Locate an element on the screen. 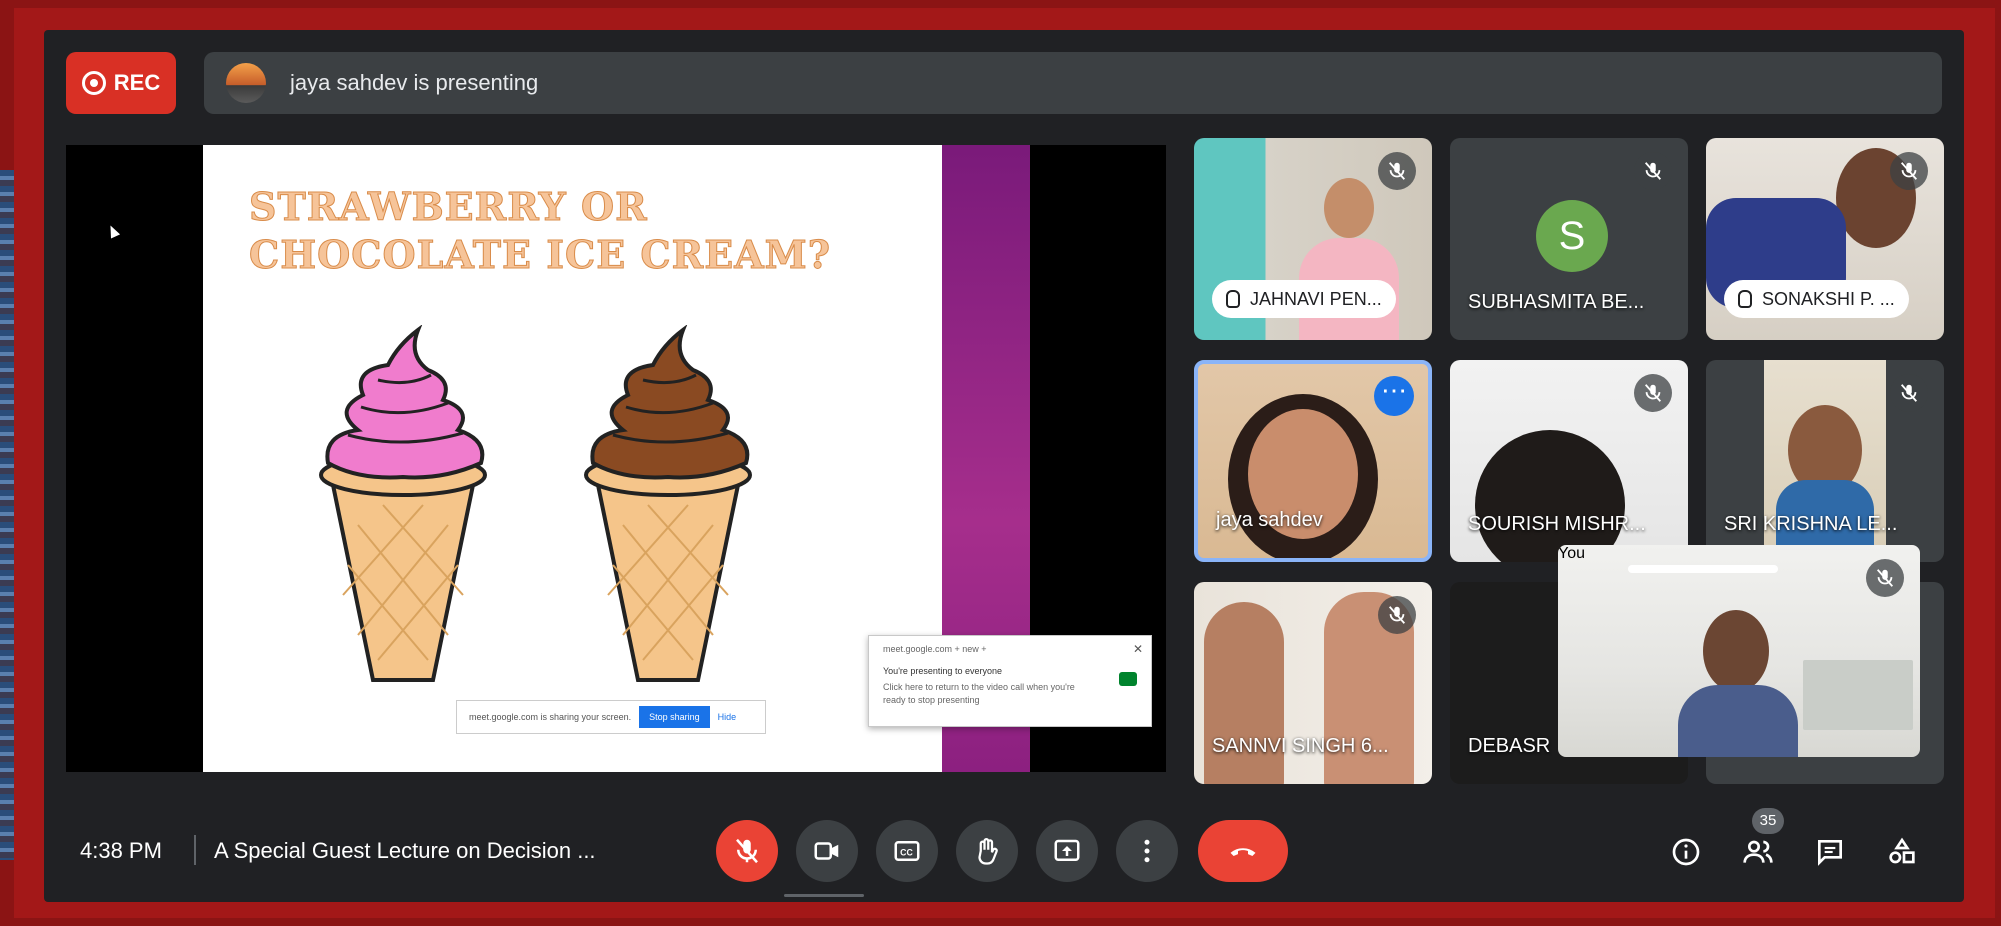 The image size is (2001, 926). captions-button: CC is located at coordinates (907, 851).